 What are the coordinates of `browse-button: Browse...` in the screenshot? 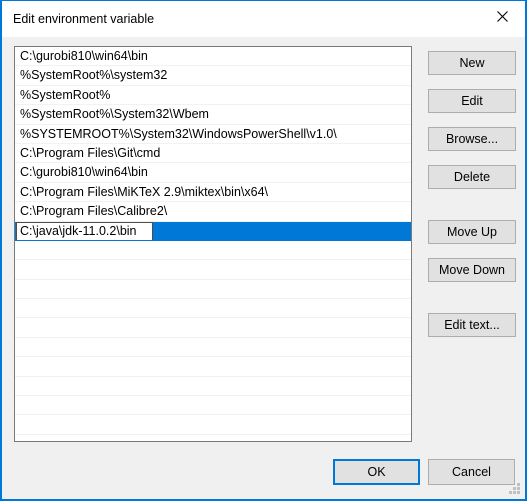 It's located at (472, 139).